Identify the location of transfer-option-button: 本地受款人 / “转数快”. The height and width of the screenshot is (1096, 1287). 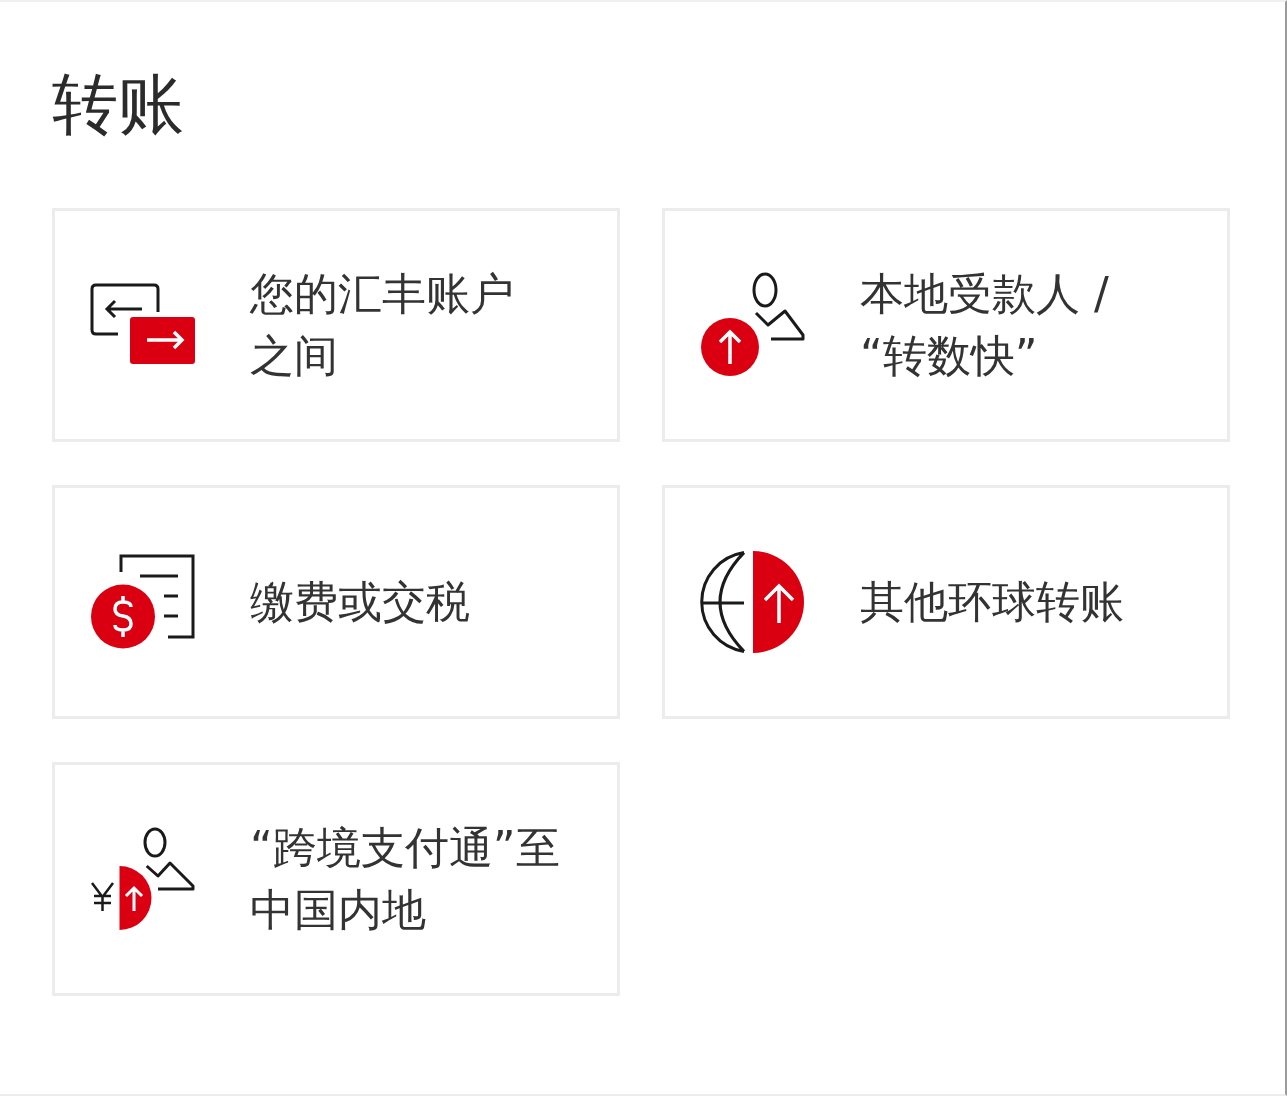
(946, 325).